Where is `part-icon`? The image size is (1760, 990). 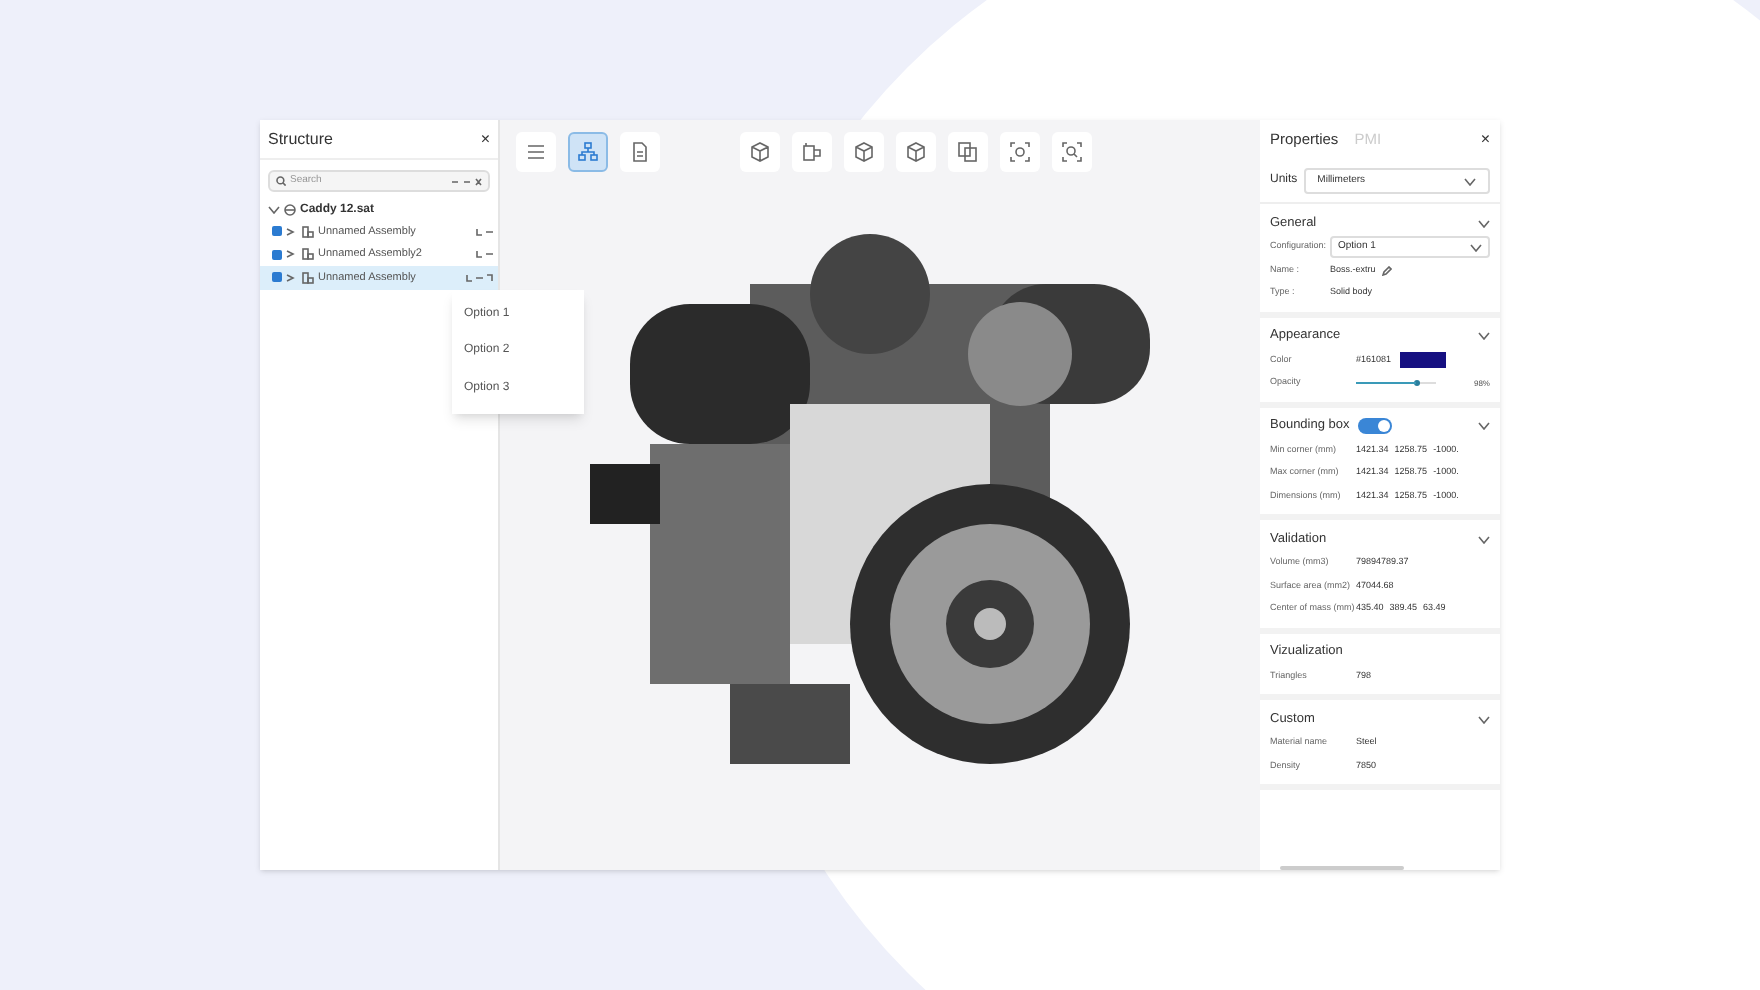
part-icon is located at coordinates (290, 210).